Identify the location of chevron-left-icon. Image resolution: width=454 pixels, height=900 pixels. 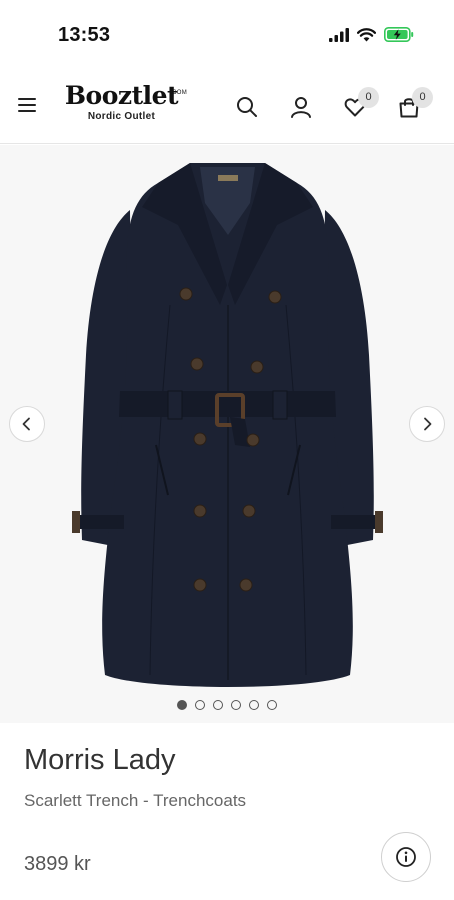
(26, 424).